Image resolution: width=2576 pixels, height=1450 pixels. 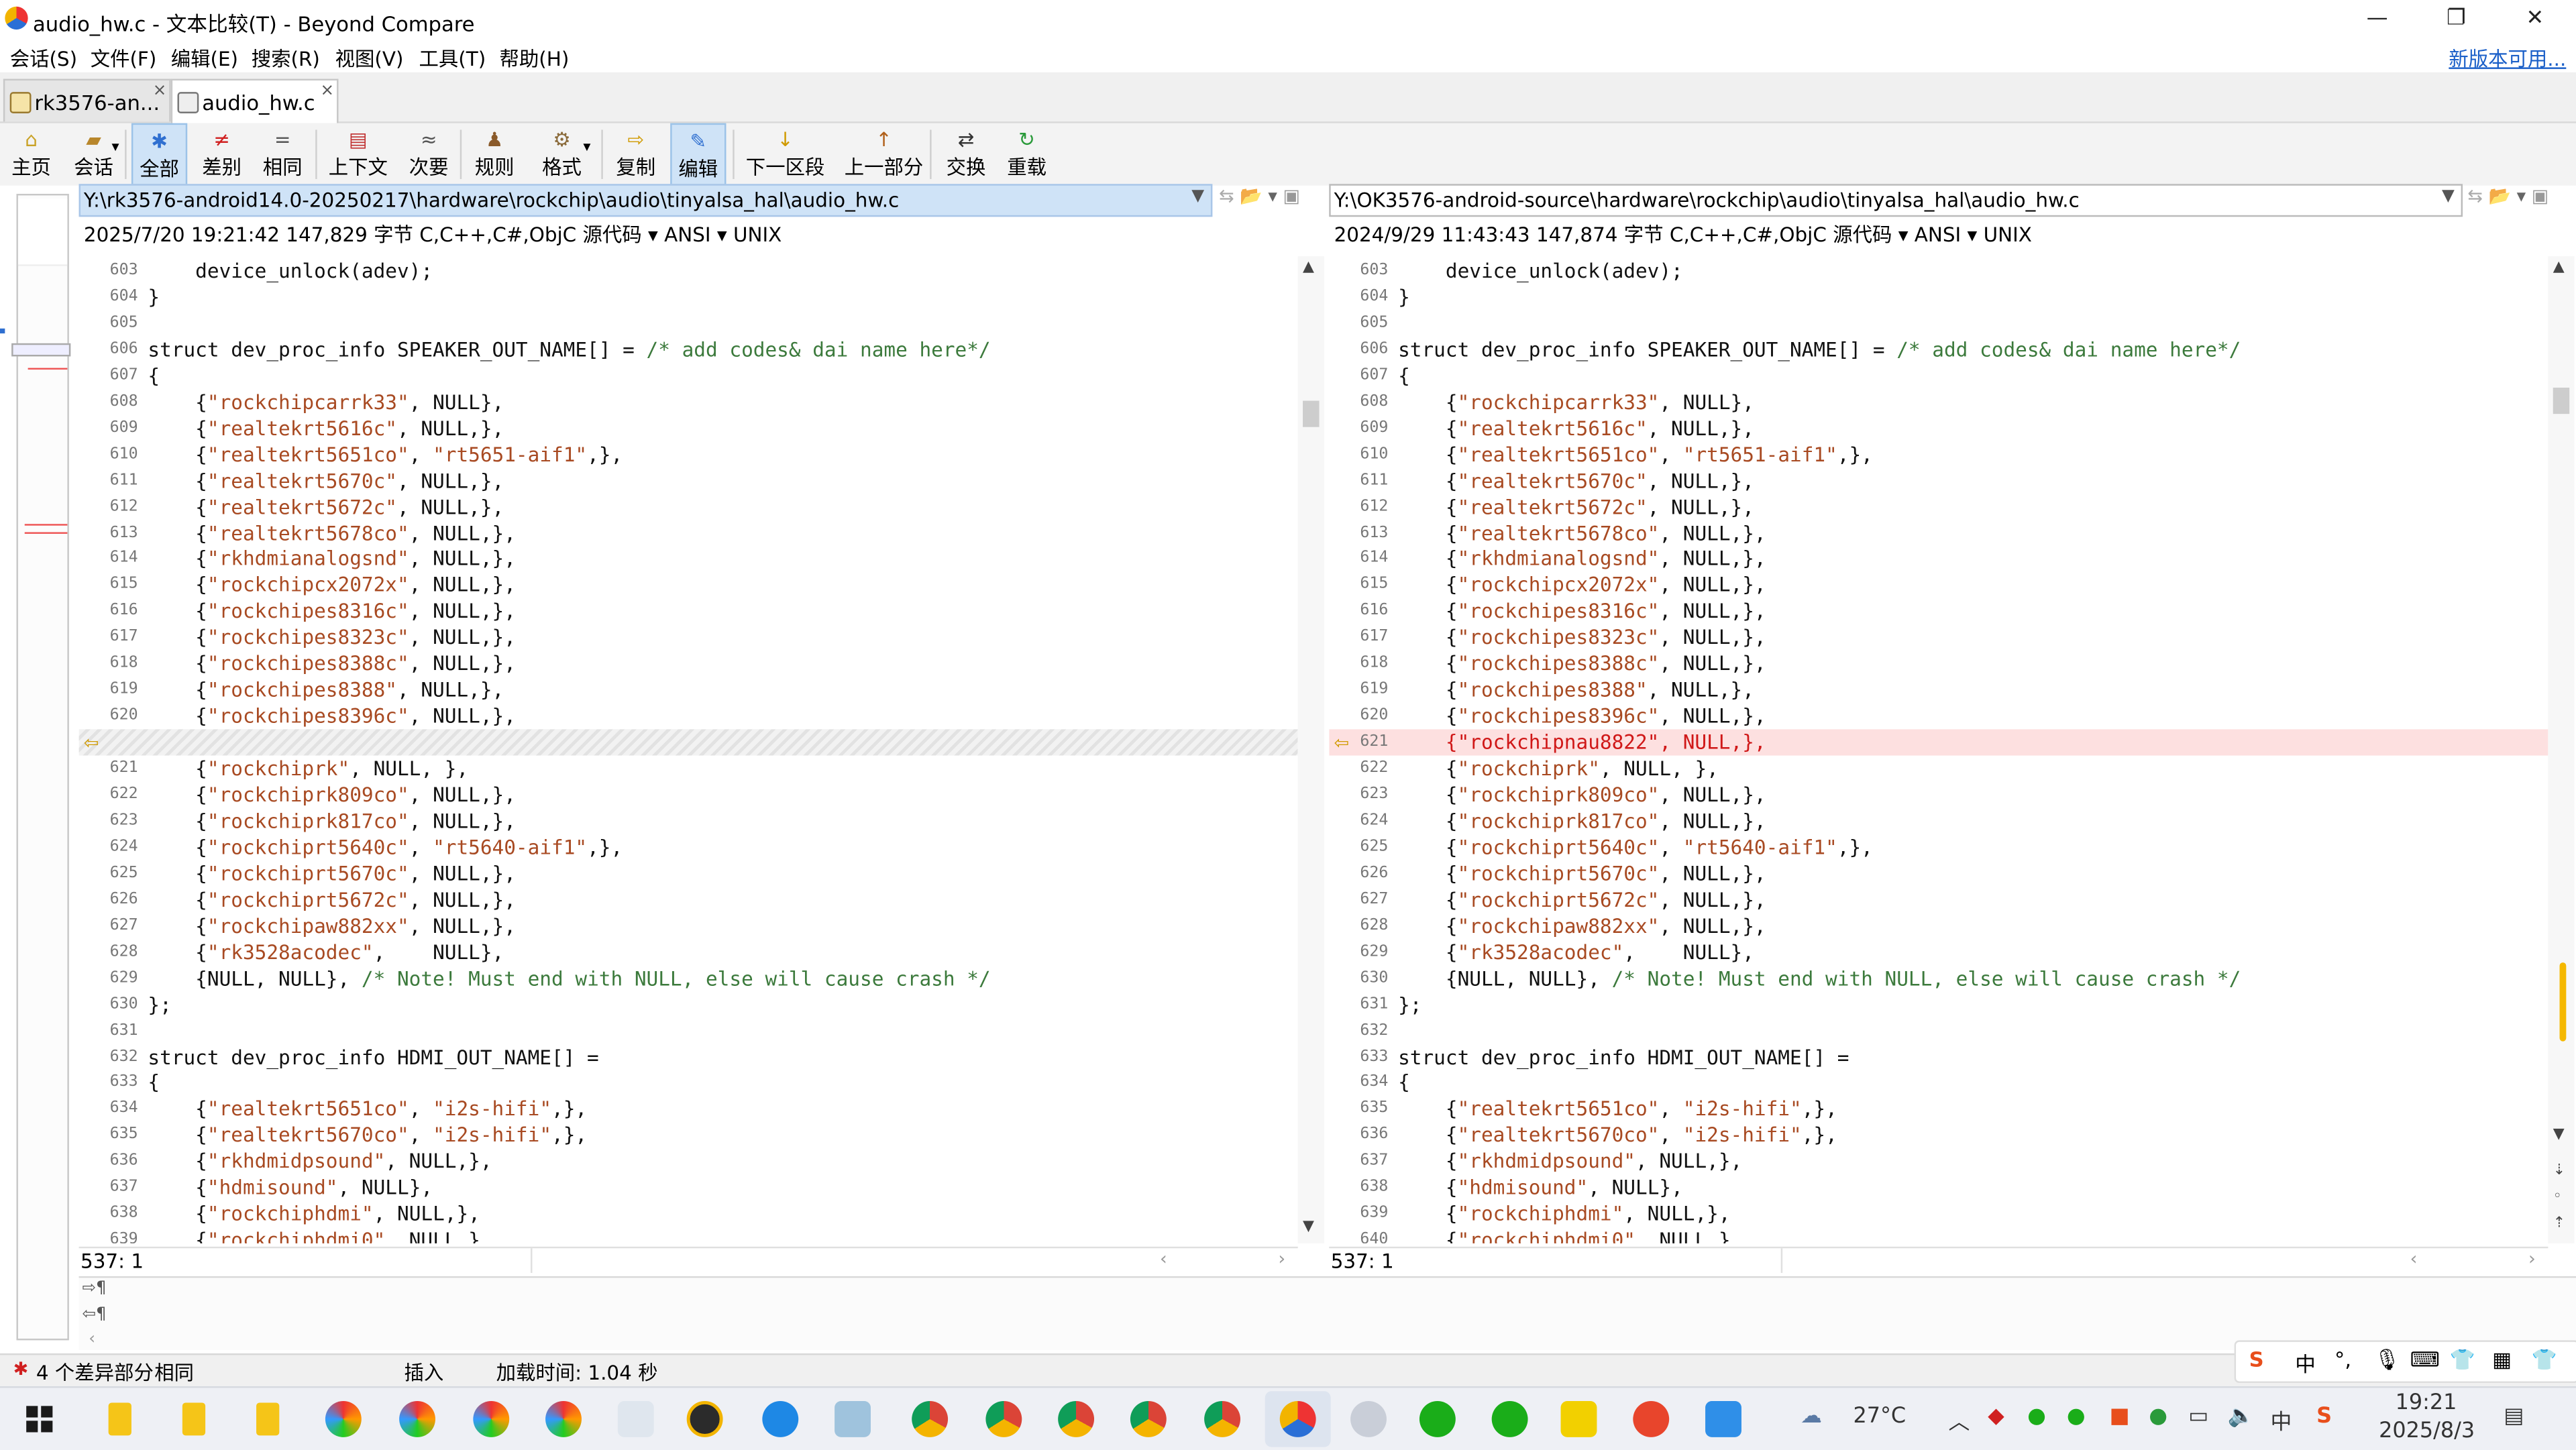 I want to click on code-line: 623 {"rockchiprk817co", NULL,},, so click(x=688, y=821).